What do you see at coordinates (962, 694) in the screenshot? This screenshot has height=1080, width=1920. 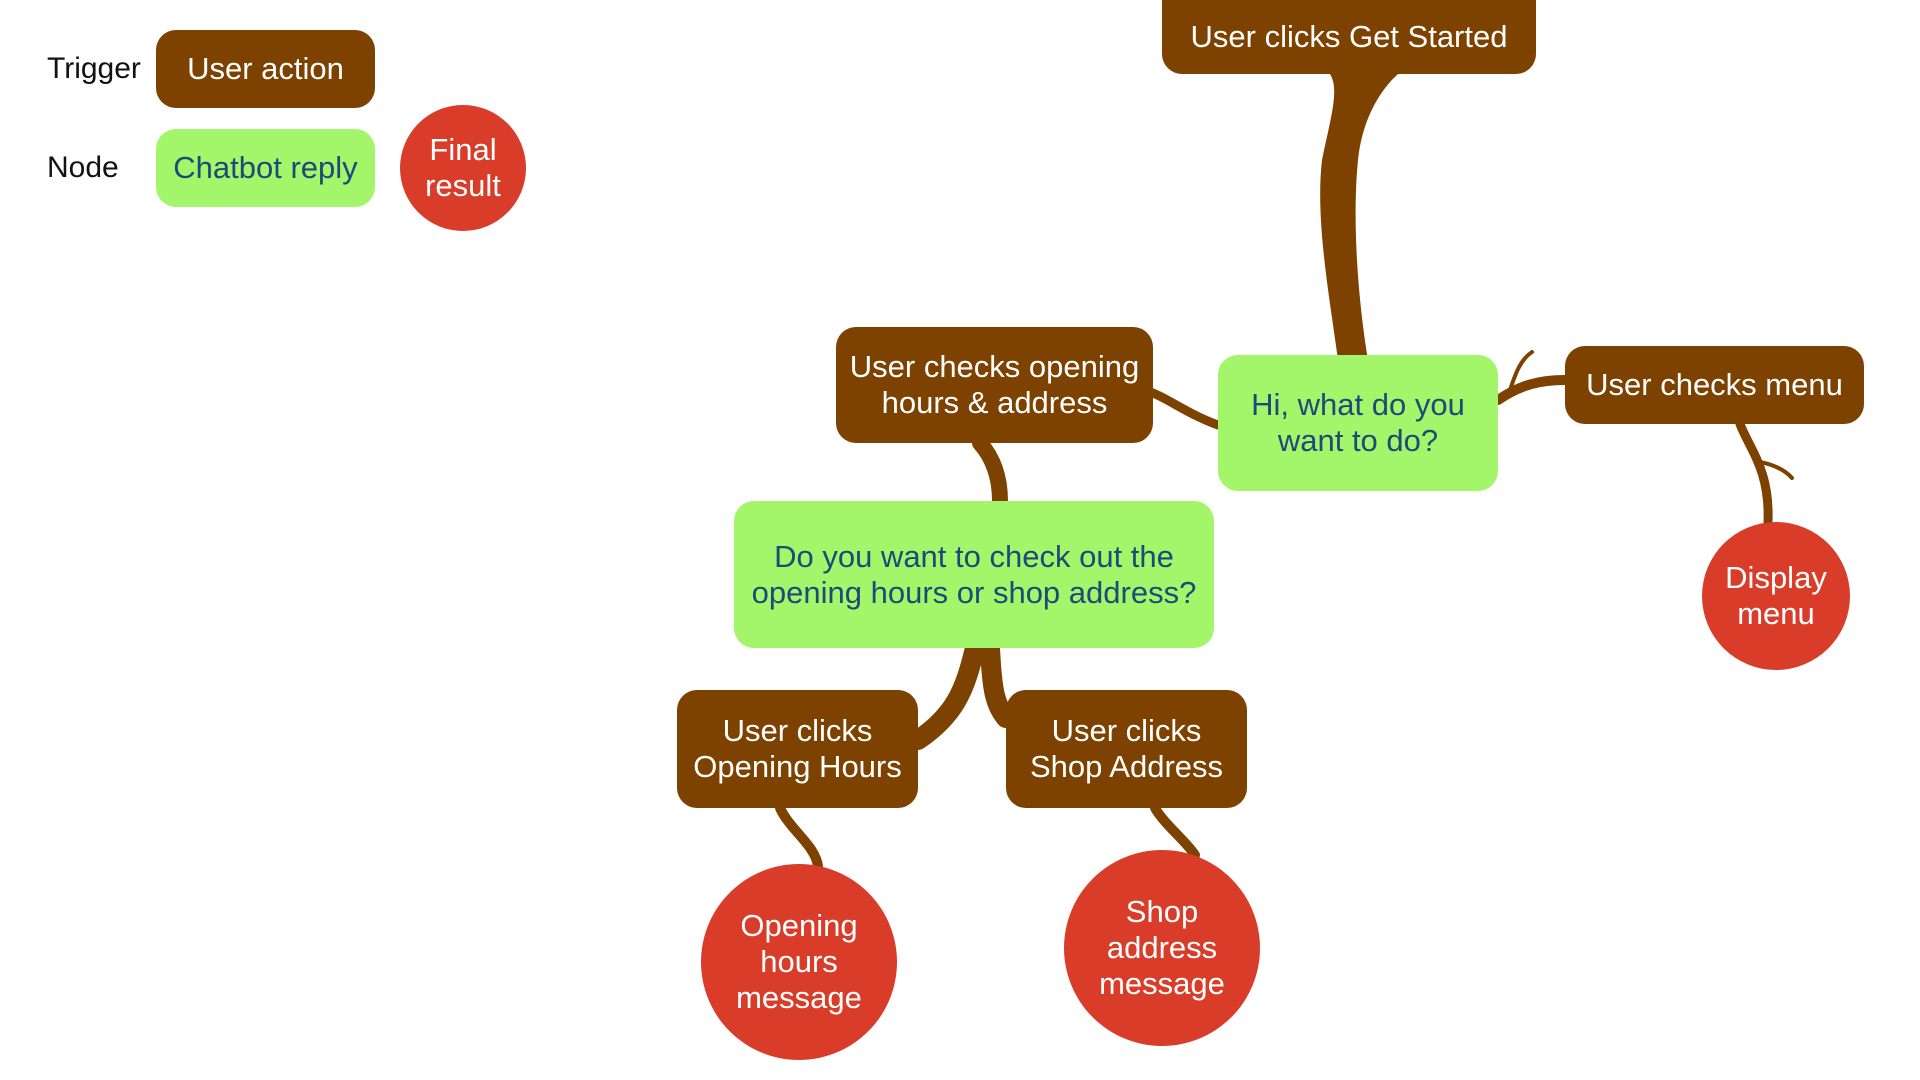 I see `branch-question-to-clicks` at bounding box center [962, 694].